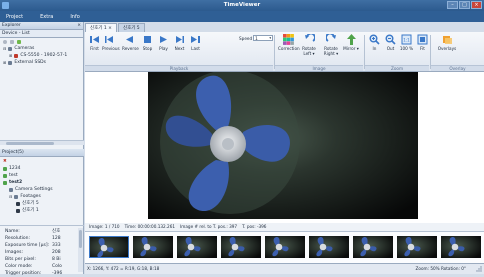  What do you see at coordinates (80, 250) in the screenshot?
I see `properties-vscrollbar` at bounding box center [80, 250].